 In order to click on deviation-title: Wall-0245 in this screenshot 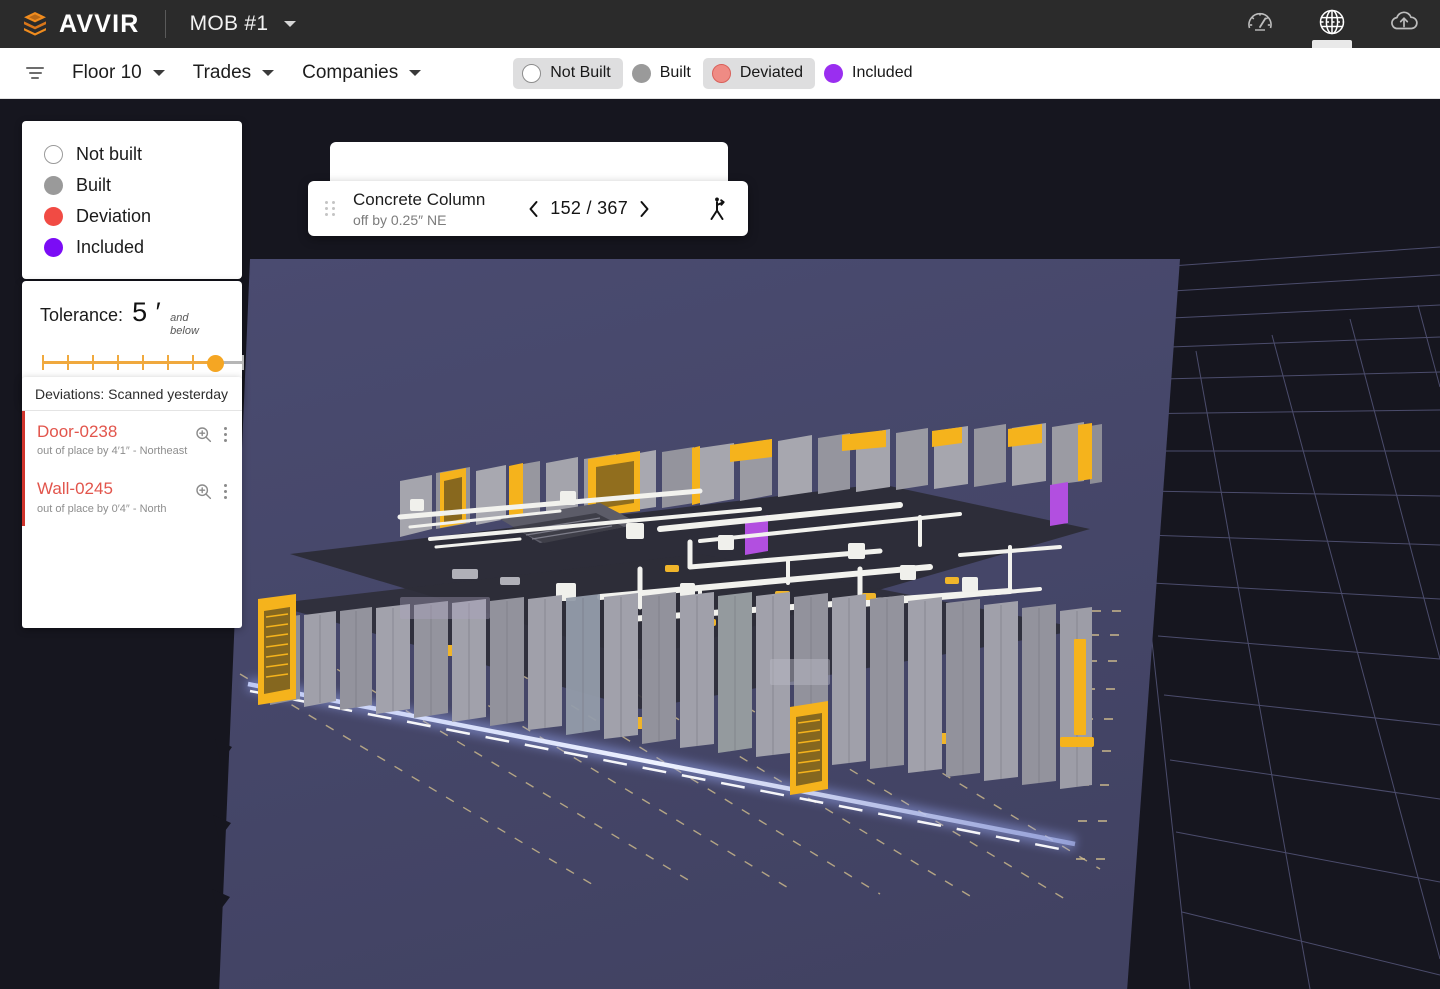, I will do `click(75, 489)`.